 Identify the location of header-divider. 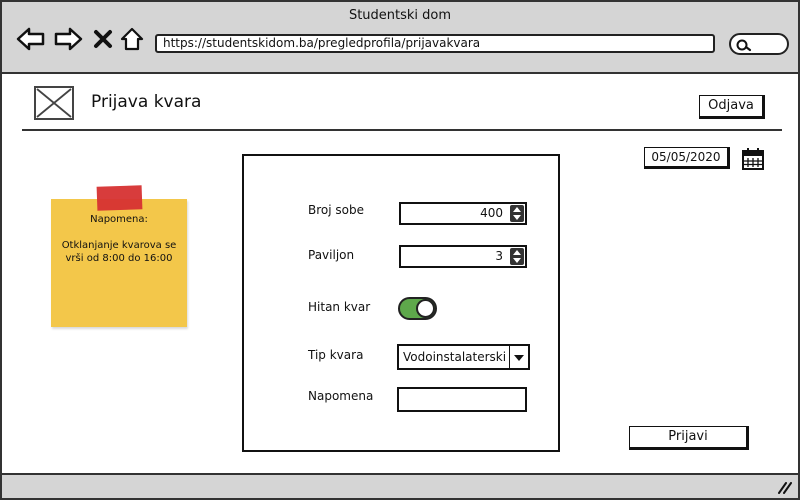
(402, 130).